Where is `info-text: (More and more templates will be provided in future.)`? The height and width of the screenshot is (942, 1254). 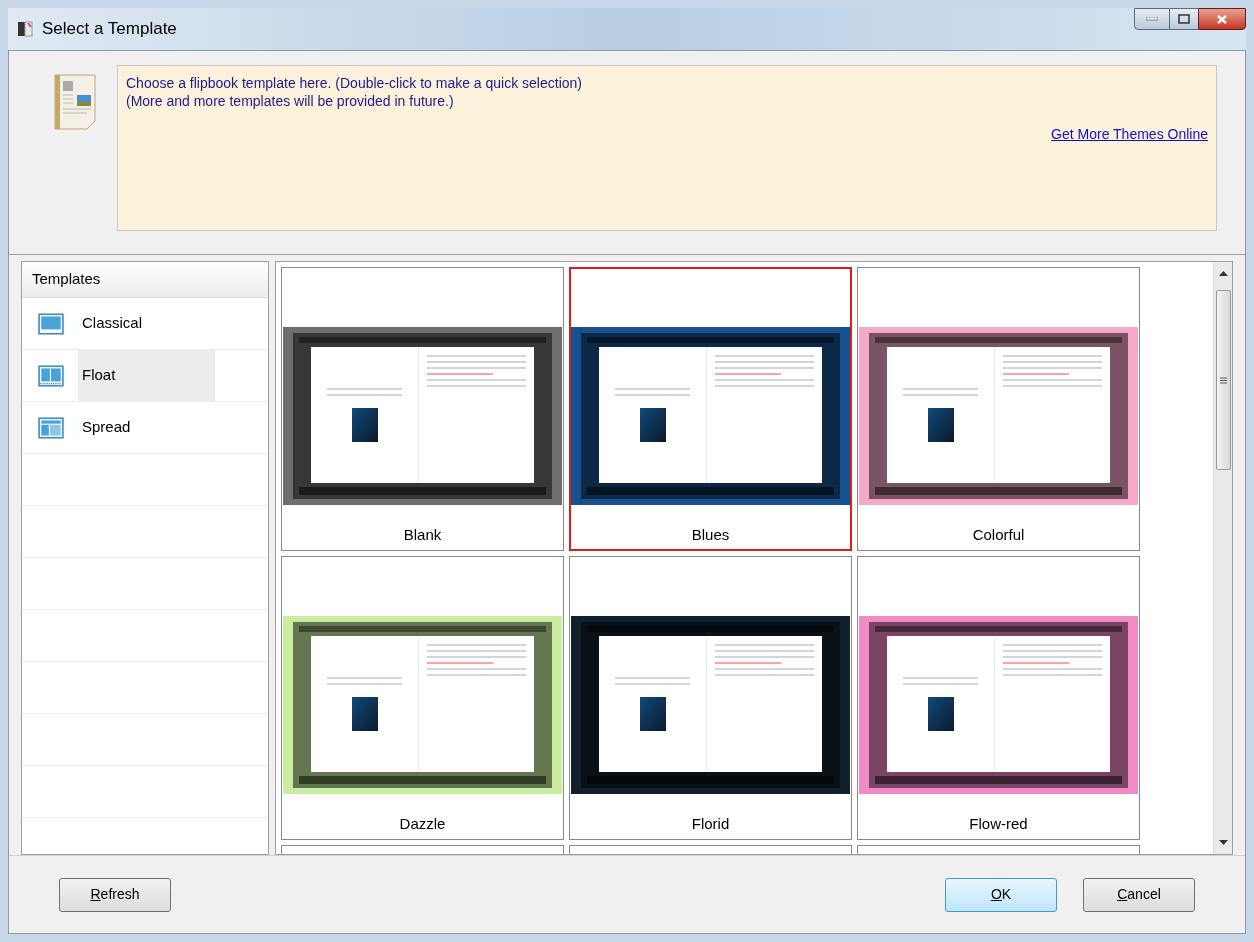 info-text: (More and more templates will be provided in future.) is located at coordinates (290, 101).